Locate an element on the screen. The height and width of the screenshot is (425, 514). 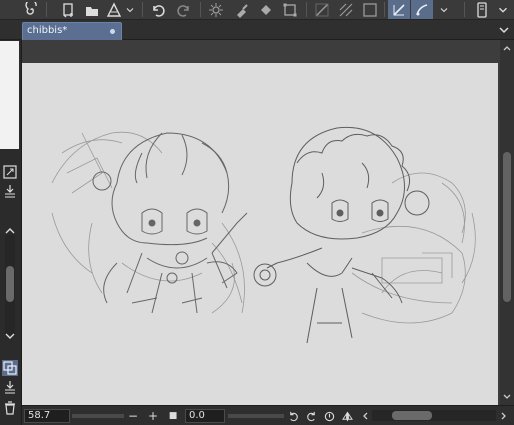
transform-icon is located at coordinates (290, 9).